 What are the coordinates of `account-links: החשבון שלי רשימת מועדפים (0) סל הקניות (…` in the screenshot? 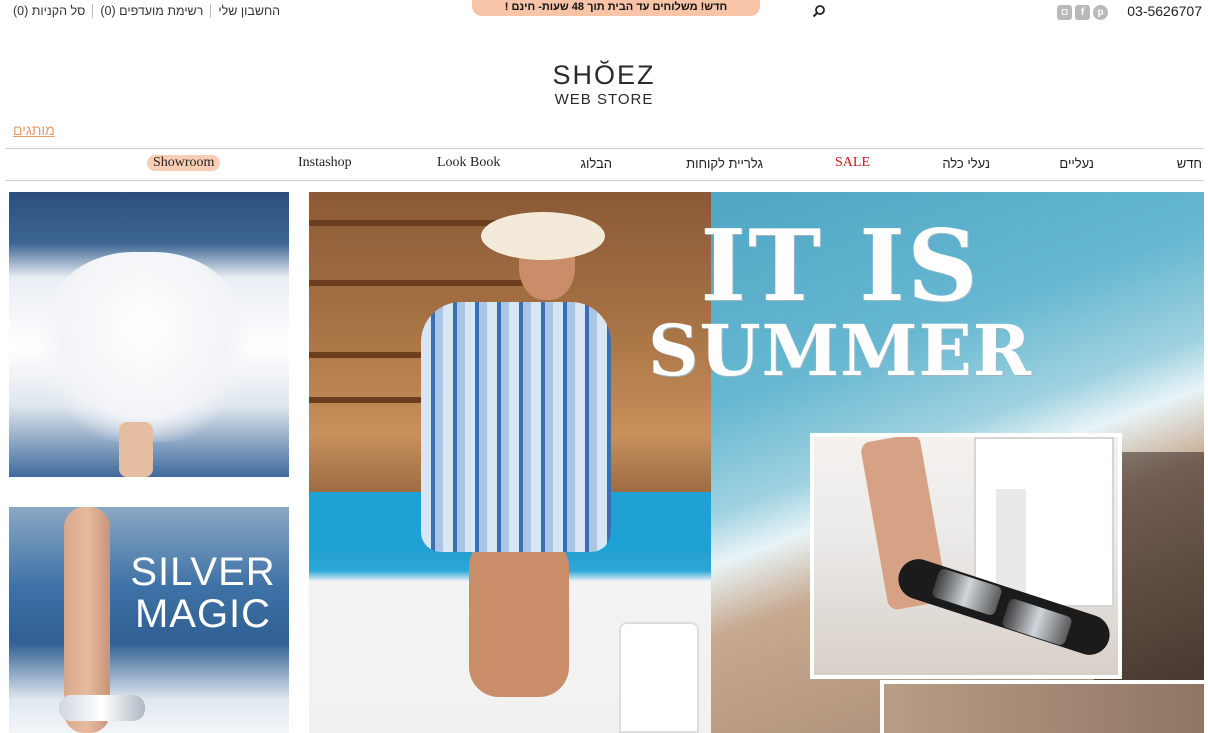 It's located at (146, 11).